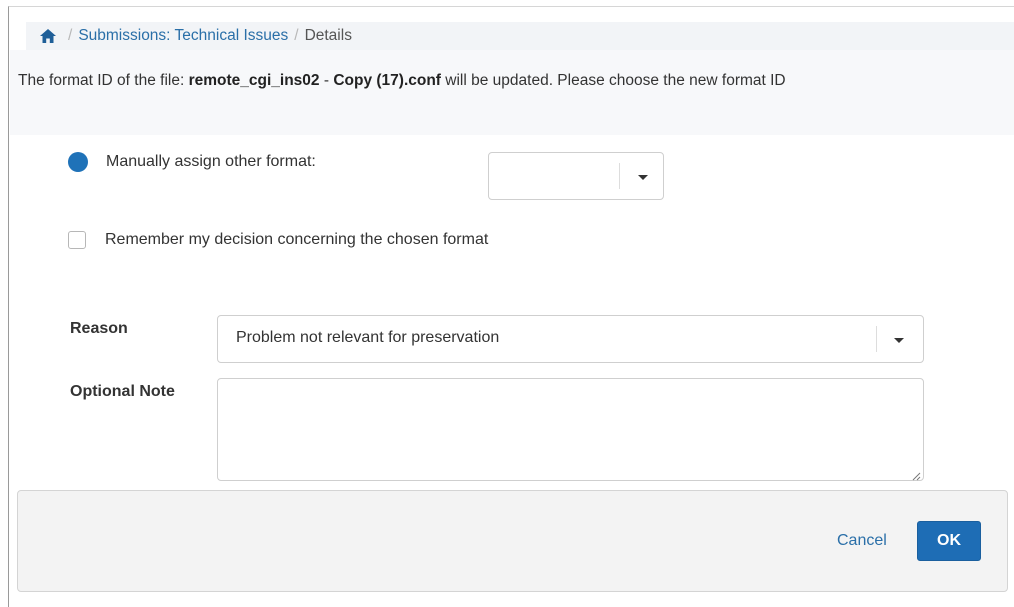  What do you see at coordinates (328, 35) in the screenshot?
I see `breadcrumb-current: Details` at bounding box center [328, 35].